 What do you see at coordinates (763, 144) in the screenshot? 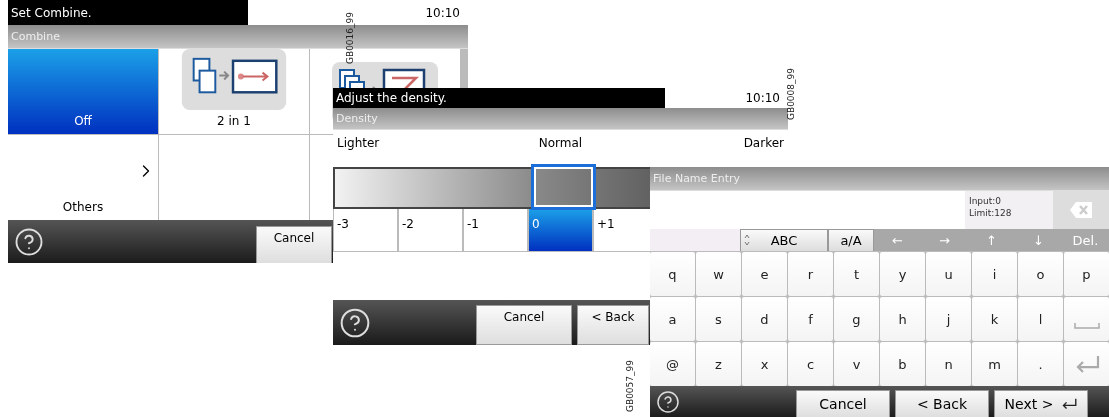
I see `scale-label: Darker` at bounding box center [763, 144].